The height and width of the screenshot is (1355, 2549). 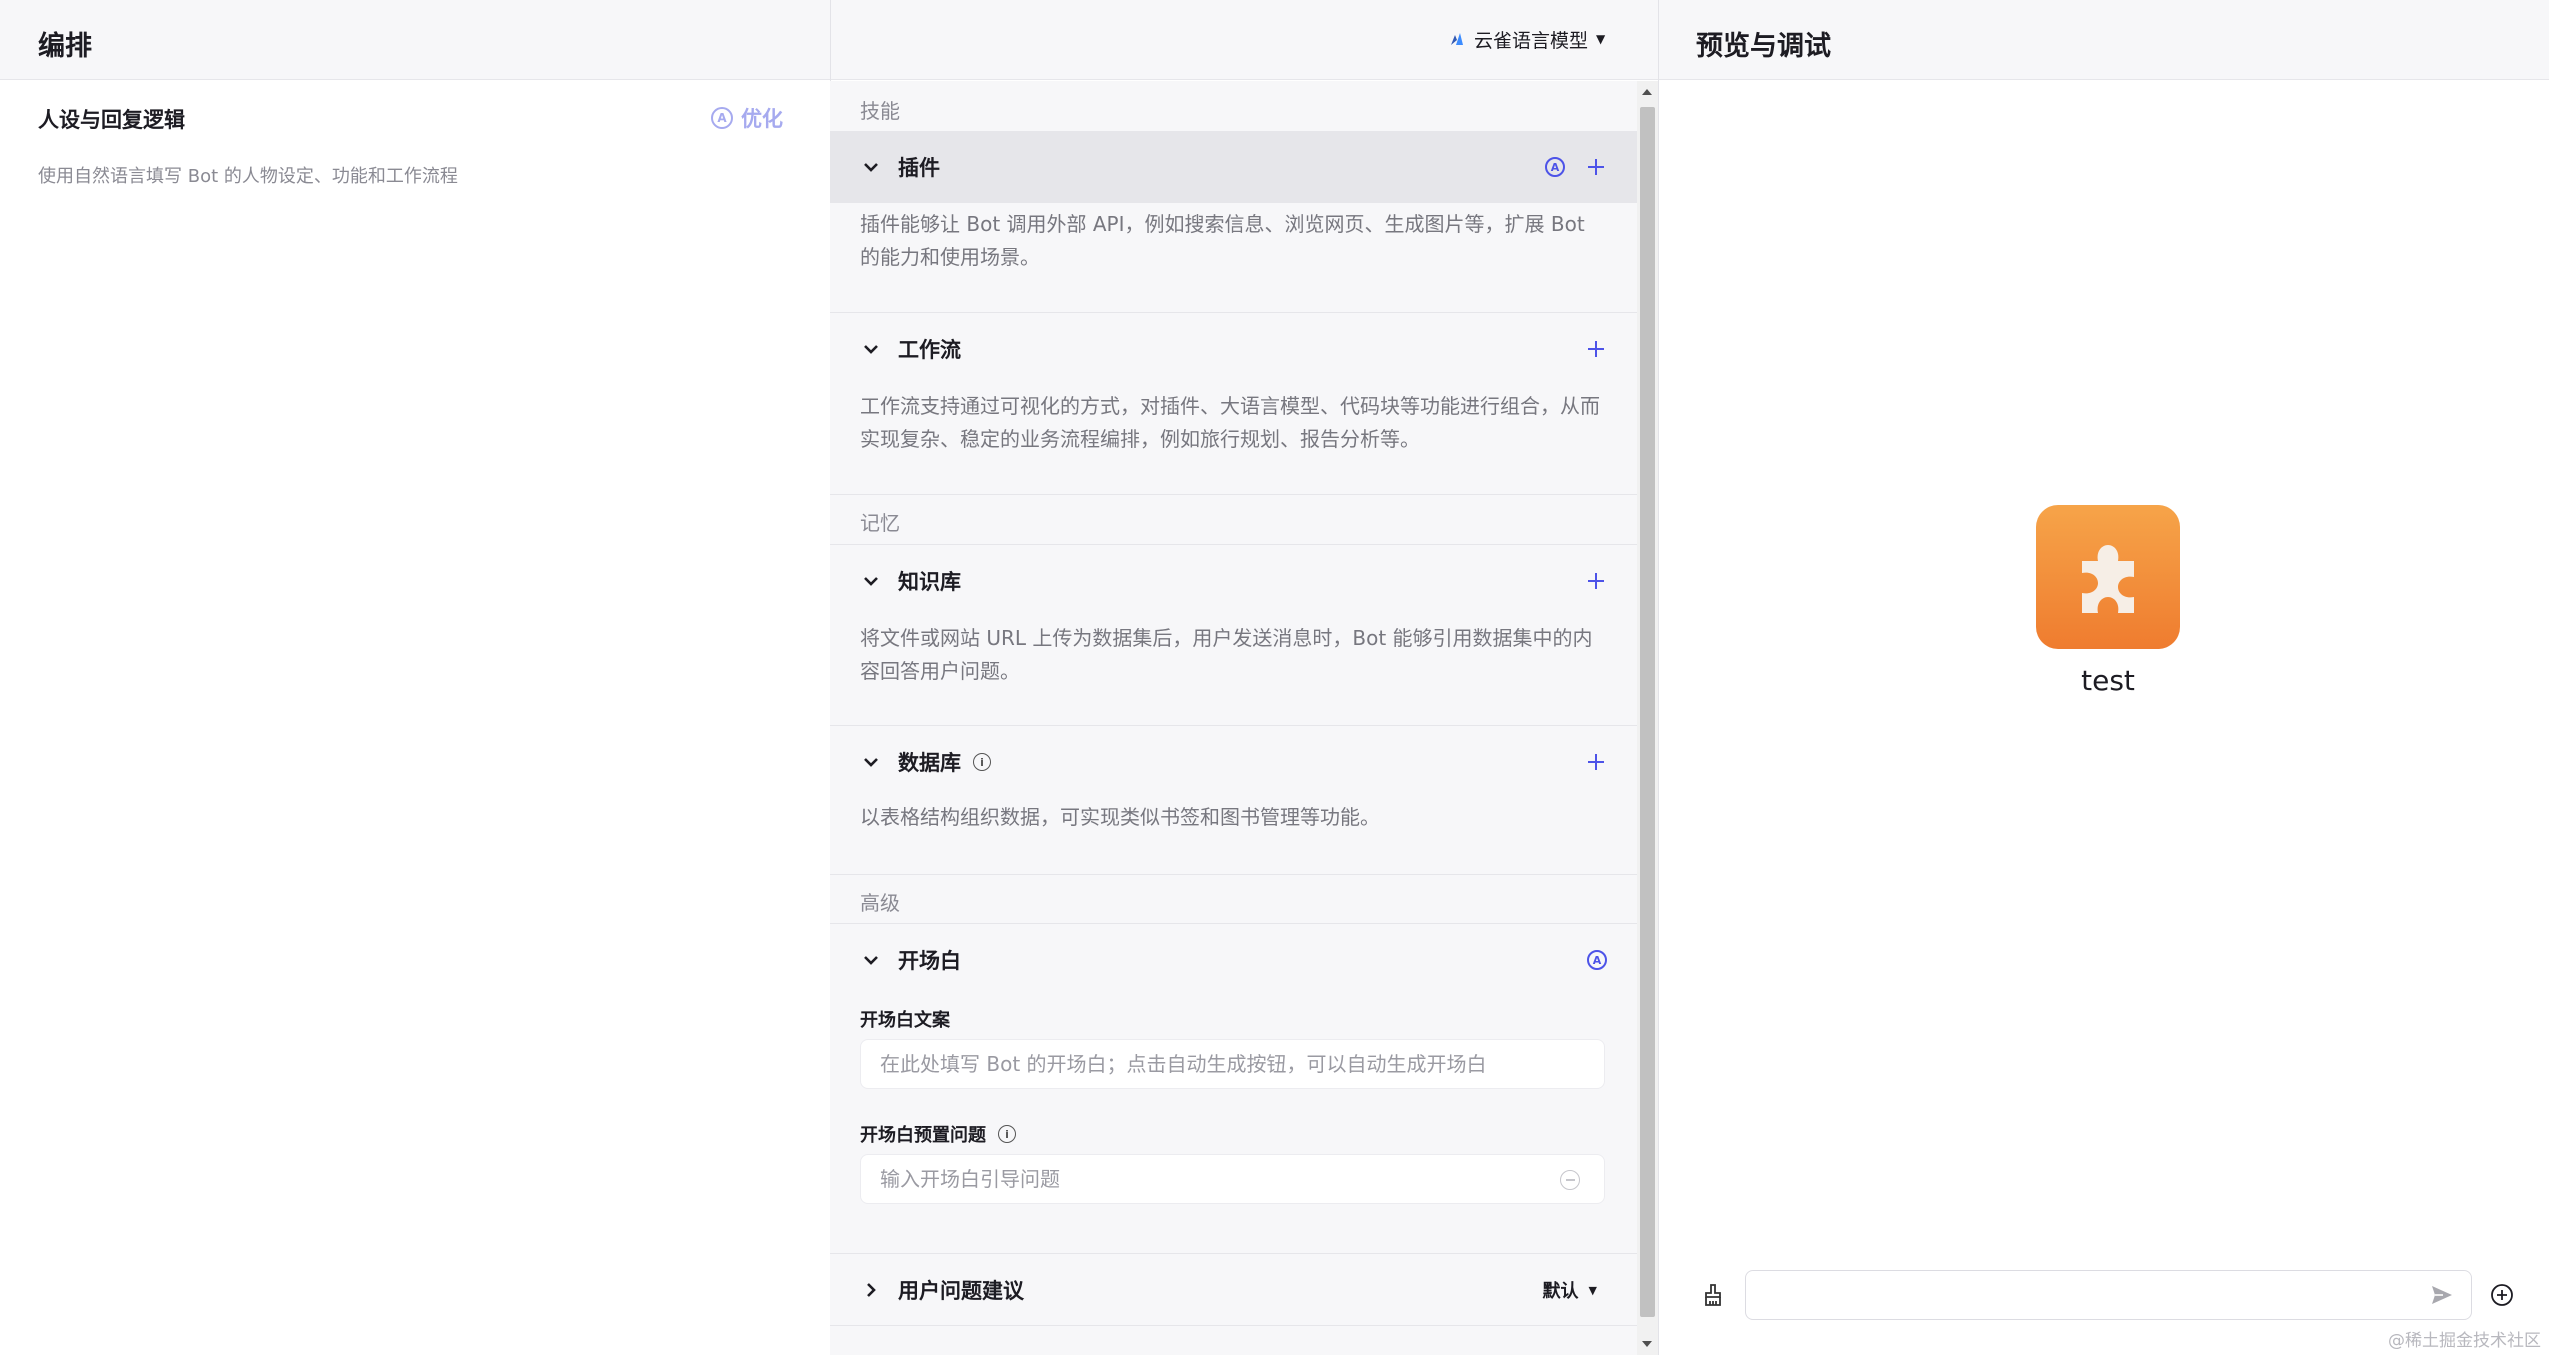 I want to click on scroll-down-icon, so click(x=1647, y=1344).